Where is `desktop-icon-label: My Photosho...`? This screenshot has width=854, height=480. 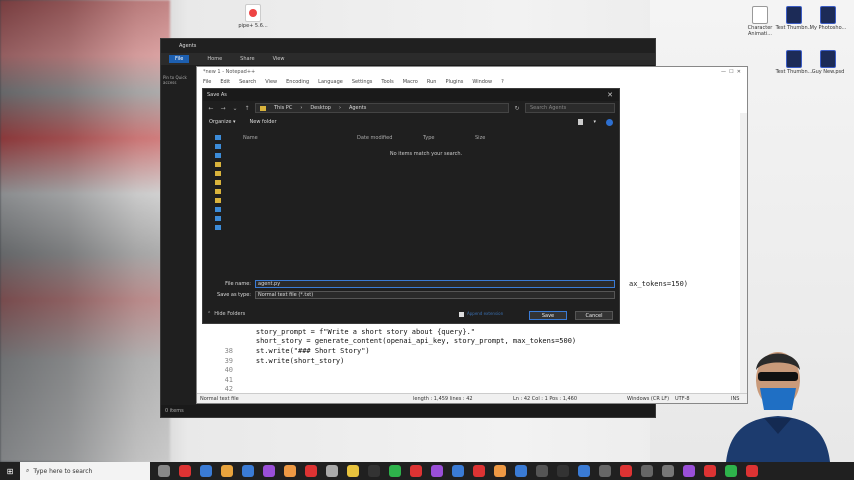
desktop-icon-label: My Photosho... is located at coordinates (828, 28).